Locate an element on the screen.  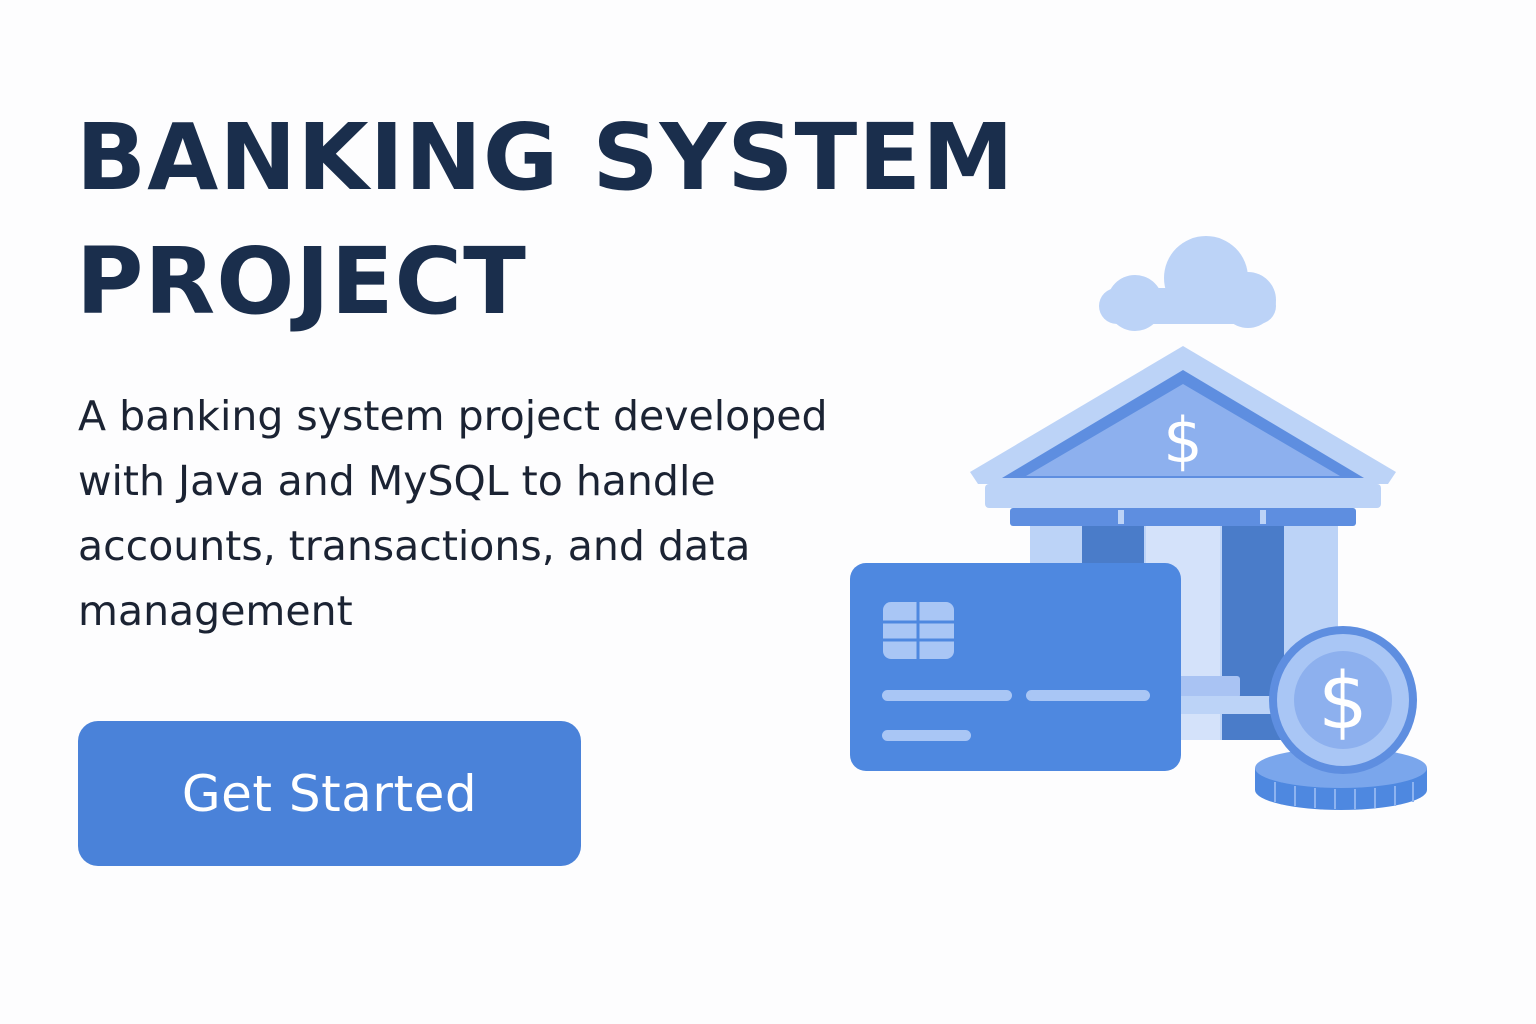
credit-card-icon is located at coordinates (1015, 667).